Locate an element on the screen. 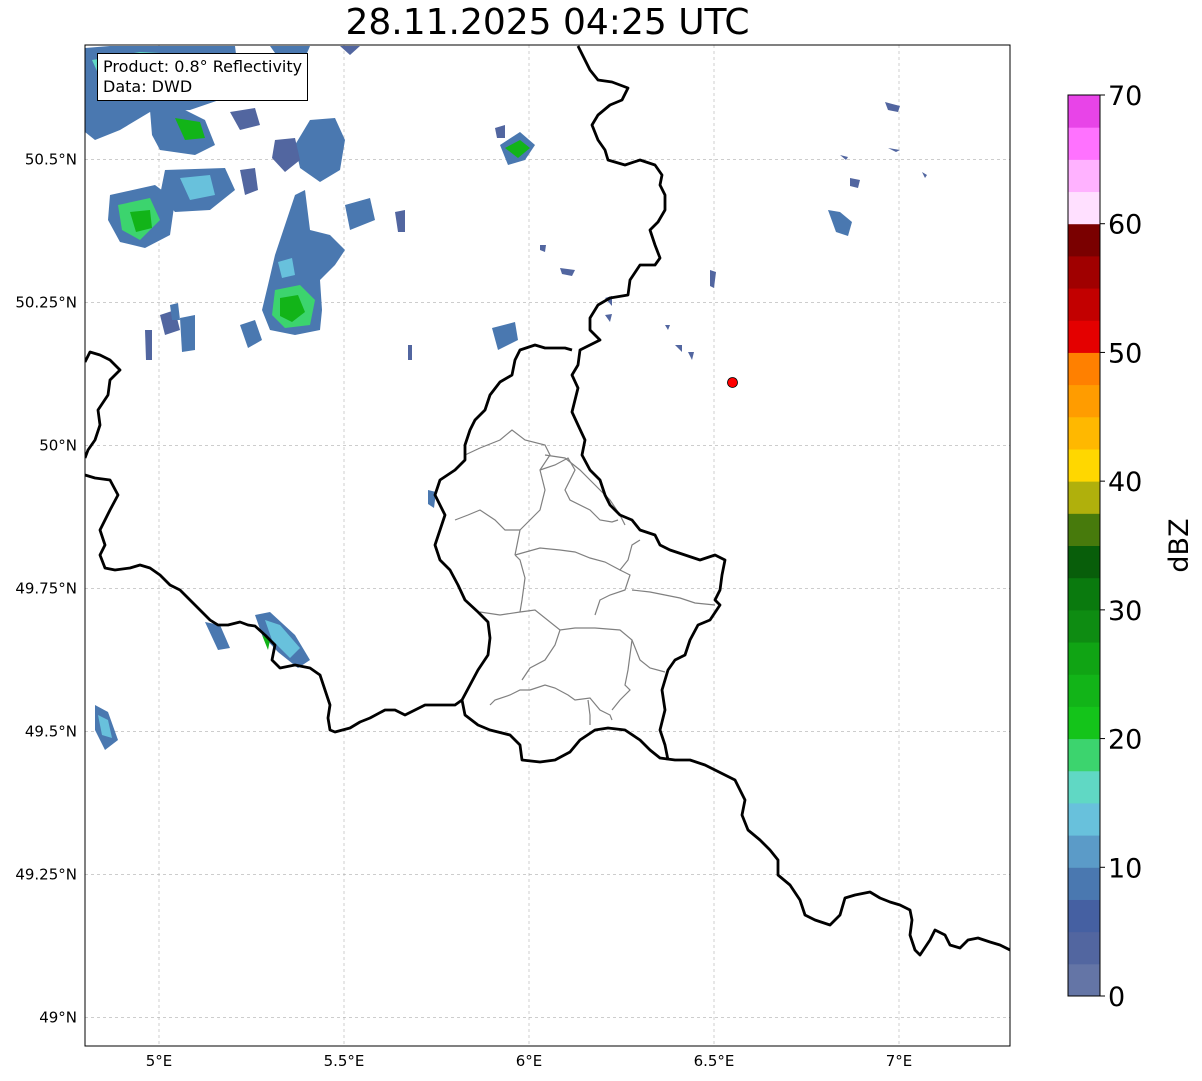 This screenshot has width=1202, height=1081. product-label: Product: 0.8° Reflectivity is located at coordinates (203, 66).